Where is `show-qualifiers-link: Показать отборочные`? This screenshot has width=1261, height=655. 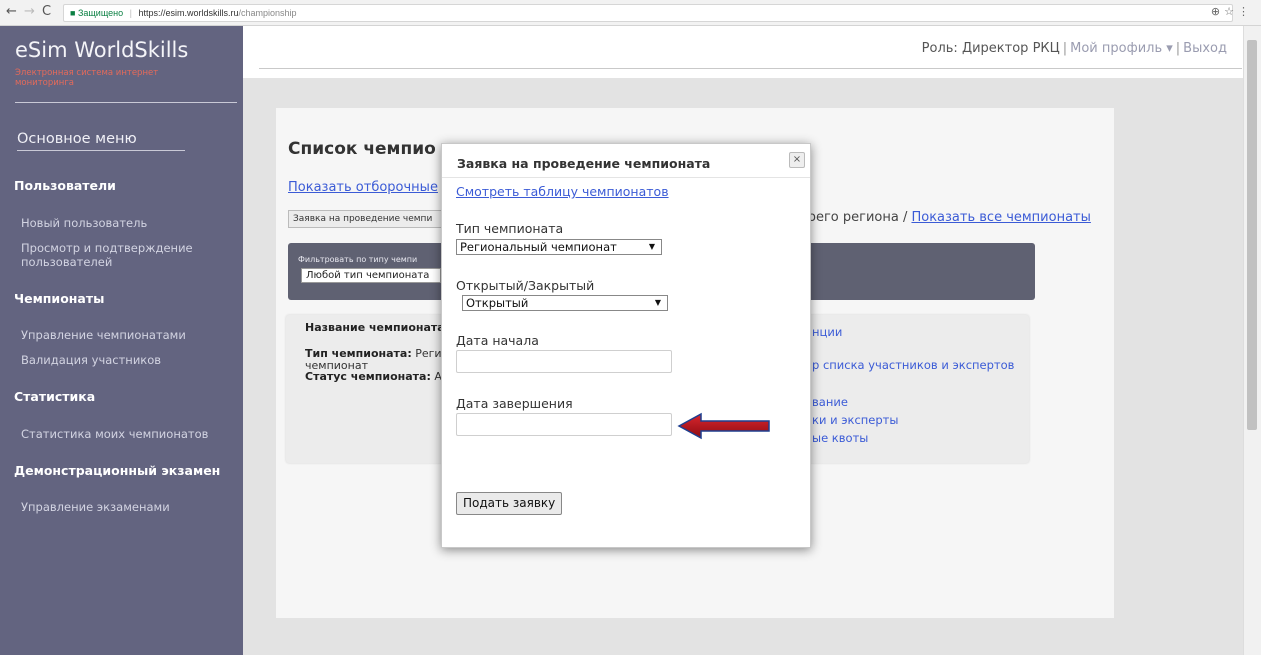 show-qualifiers-link: Показать отборочные is located at coordinates (363, 187).